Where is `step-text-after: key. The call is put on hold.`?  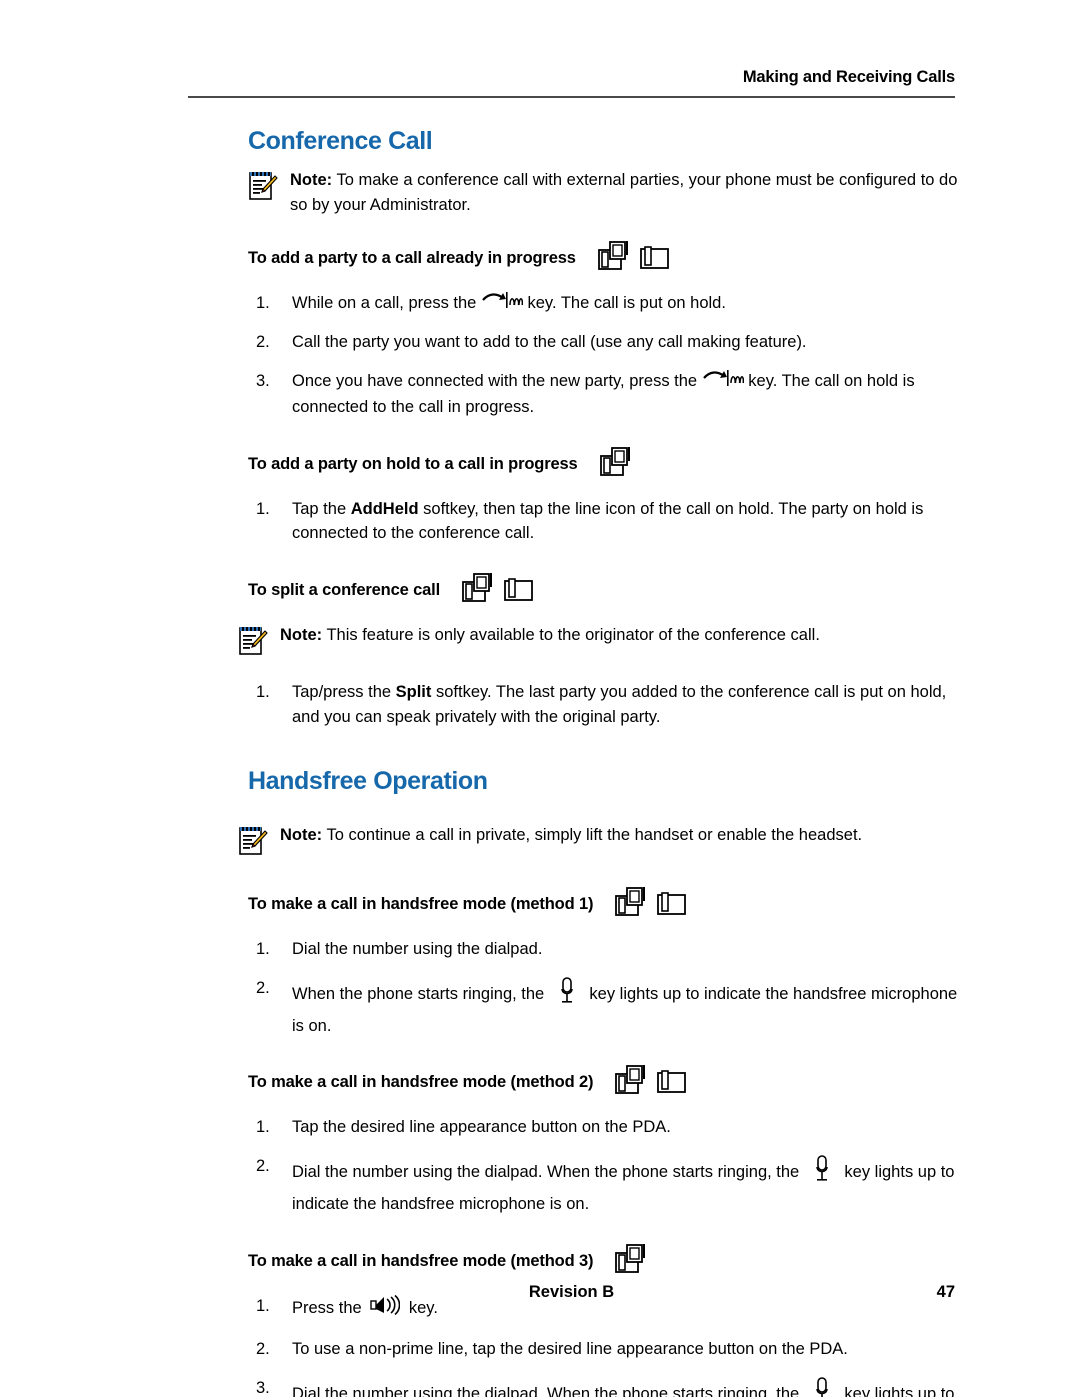
step-text-after: key. The call is put on hold. is located at coordinates (624, 302).